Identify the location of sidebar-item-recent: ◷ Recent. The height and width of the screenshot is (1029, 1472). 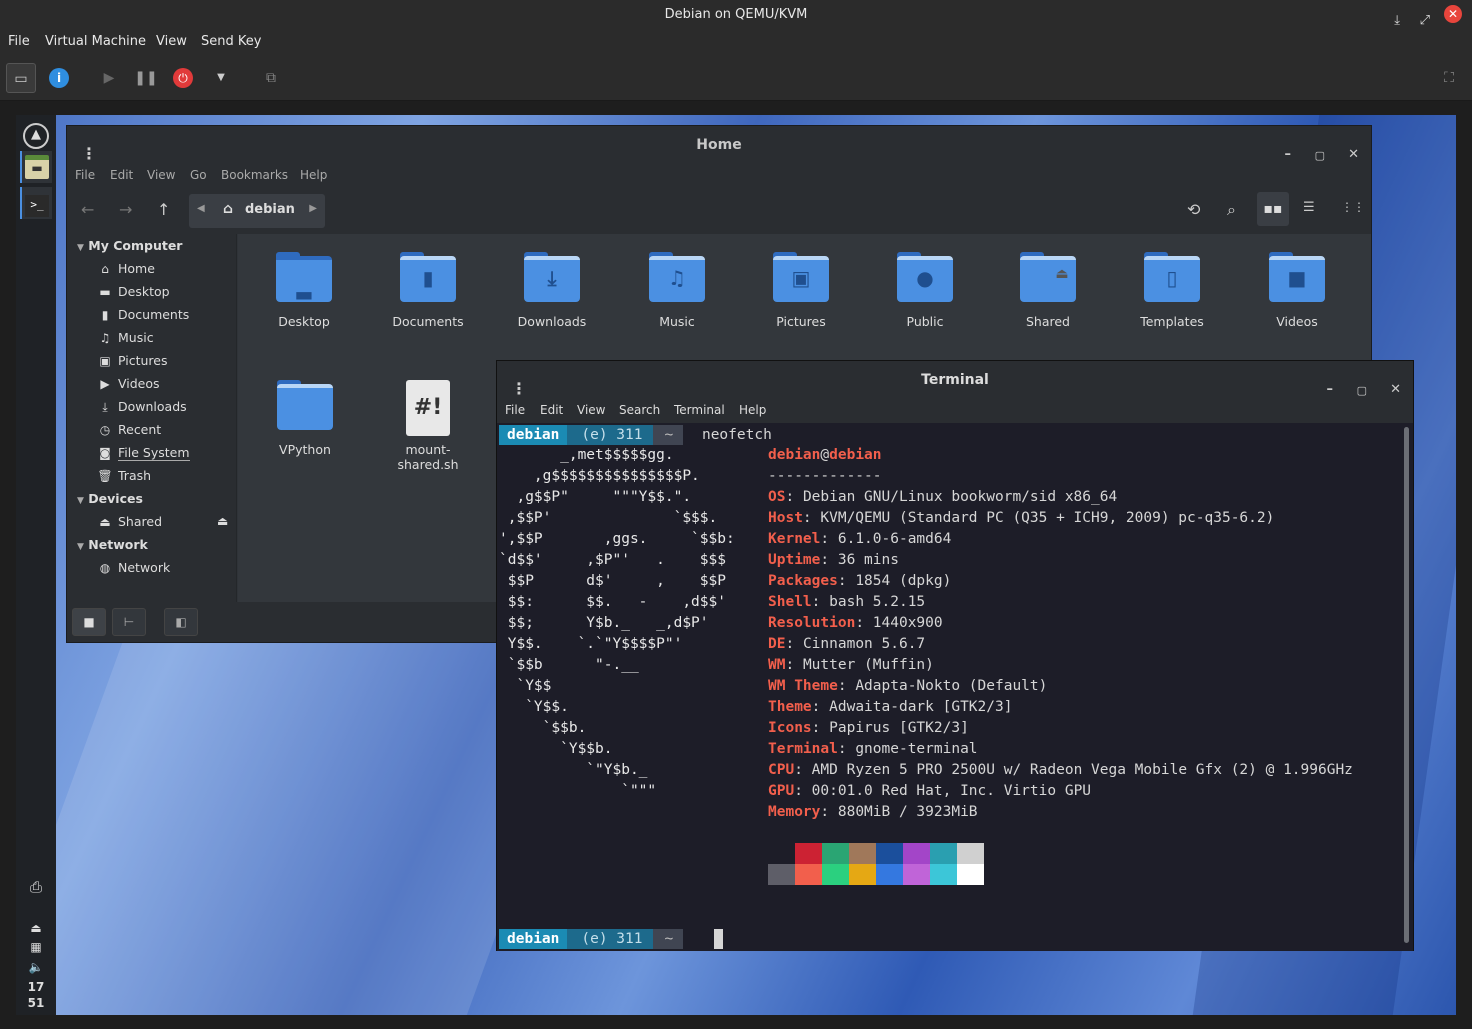
(129, 429).